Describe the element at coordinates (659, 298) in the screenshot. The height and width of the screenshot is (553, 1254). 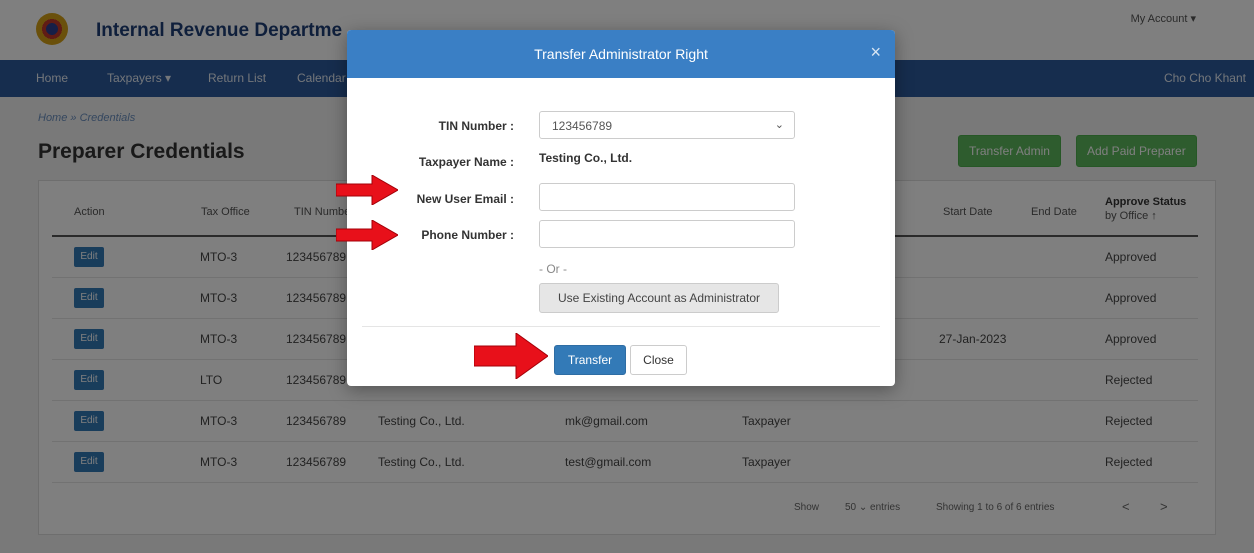
I see `use-existing-account-button: Use Existing Account as Administrator` at that location.